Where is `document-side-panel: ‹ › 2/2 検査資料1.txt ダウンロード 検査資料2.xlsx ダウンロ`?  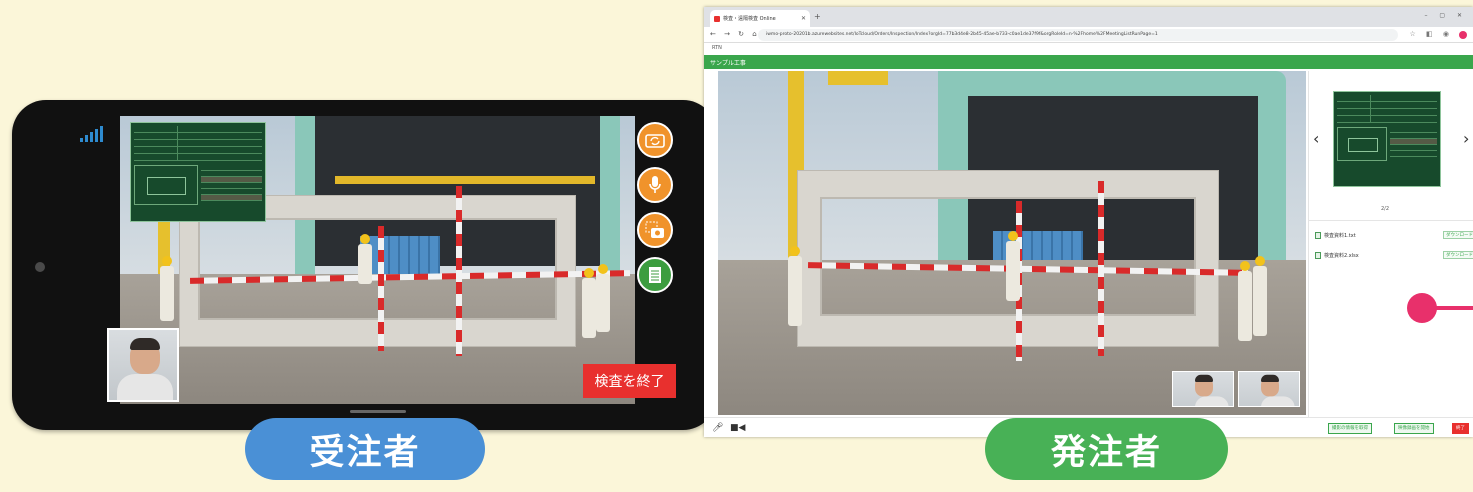
document-side-panel: ‹ › 2/2 検査資料1.txt ダウンロード 検査資料2.xlsx ダウンロ is located at coordinates (1390, 244).